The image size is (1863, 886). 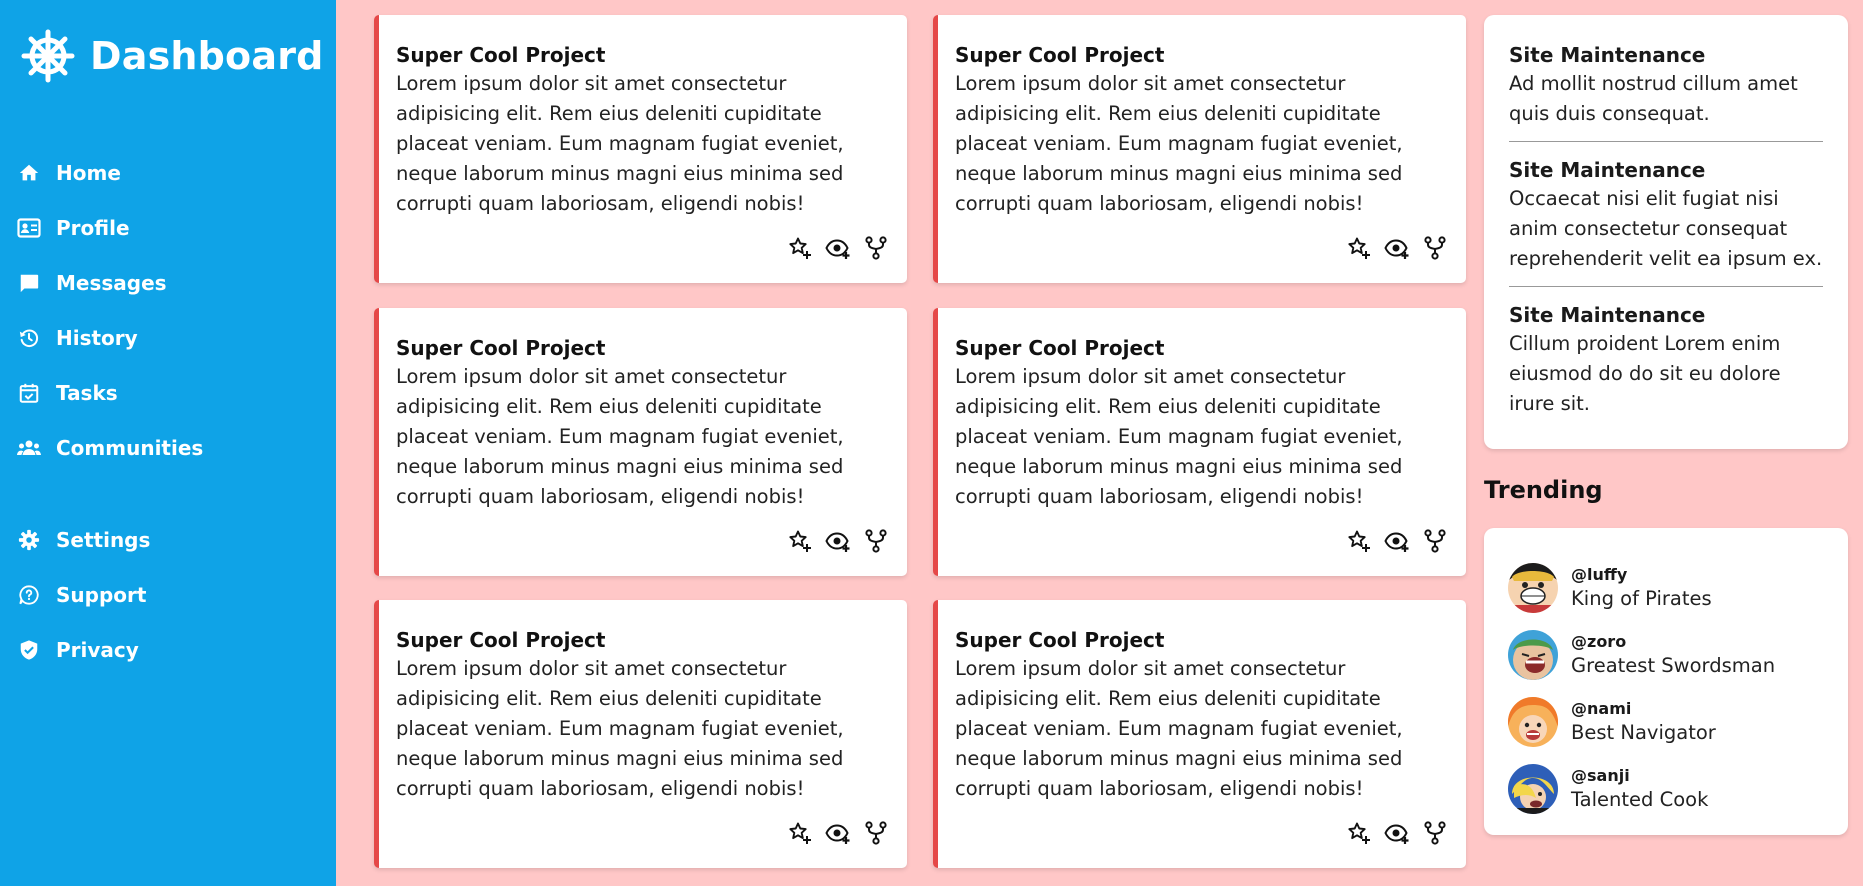 What do you see at coordinates (1533, 788) in the screenshot?
I see `sanji-avatar` at bounding box center [1533, 788].